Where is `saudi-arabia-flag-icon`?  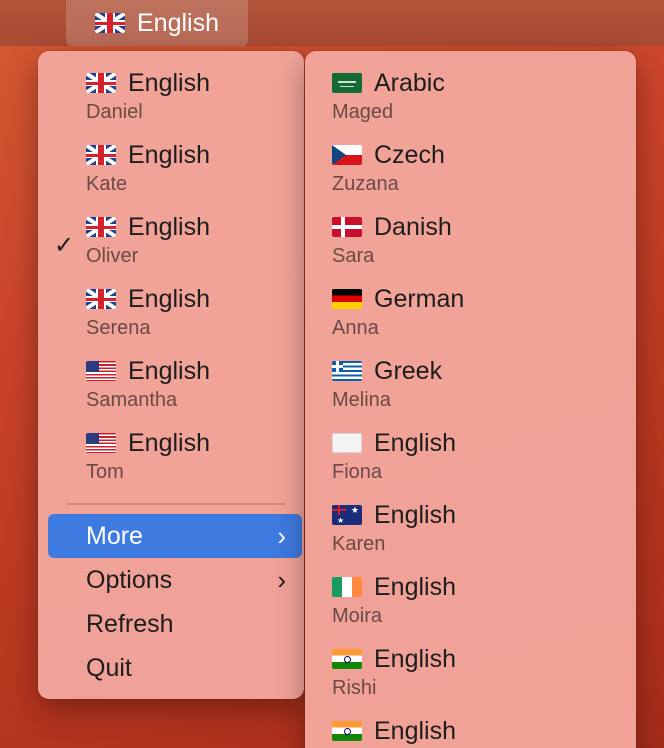
saudi-arabia-flag-icon is located at coordinates (347, 83).